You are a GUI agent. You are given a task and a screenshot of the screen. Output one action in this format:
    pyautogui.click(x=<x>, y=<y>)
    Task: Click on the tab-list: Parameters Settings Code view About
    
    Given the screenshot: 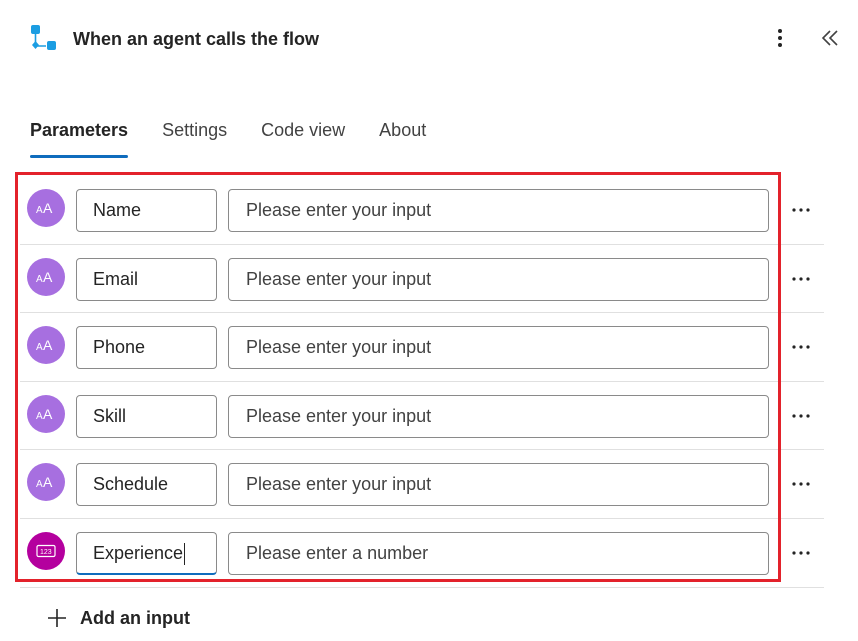 What is the action you would take?
    pyautogui.click(x=245, y=135)
    